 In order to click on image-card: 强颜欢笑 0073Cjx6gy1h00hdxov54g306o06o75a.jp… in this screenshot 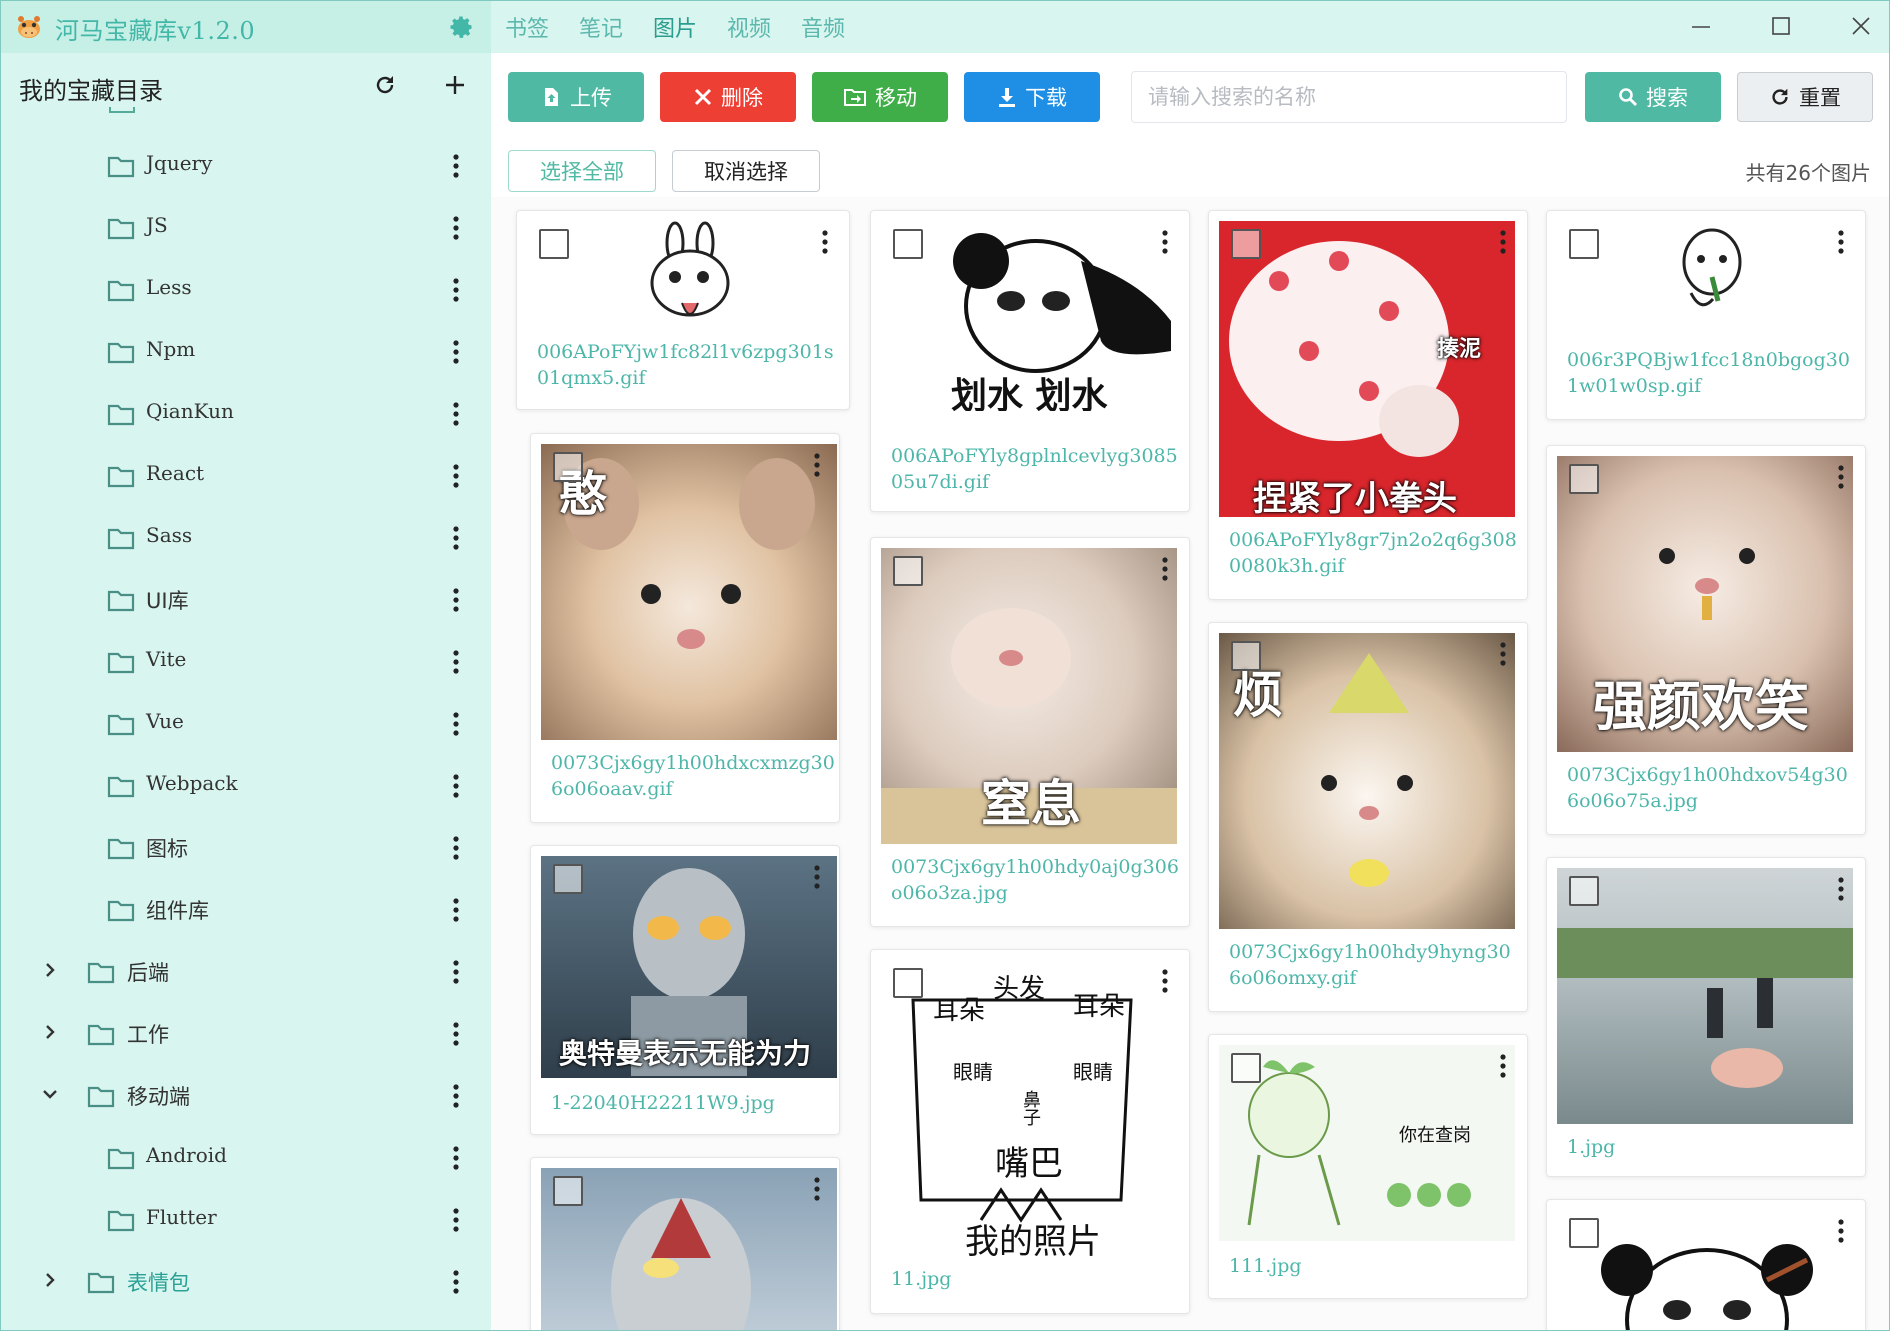, I will do `click(1706, 640)`.